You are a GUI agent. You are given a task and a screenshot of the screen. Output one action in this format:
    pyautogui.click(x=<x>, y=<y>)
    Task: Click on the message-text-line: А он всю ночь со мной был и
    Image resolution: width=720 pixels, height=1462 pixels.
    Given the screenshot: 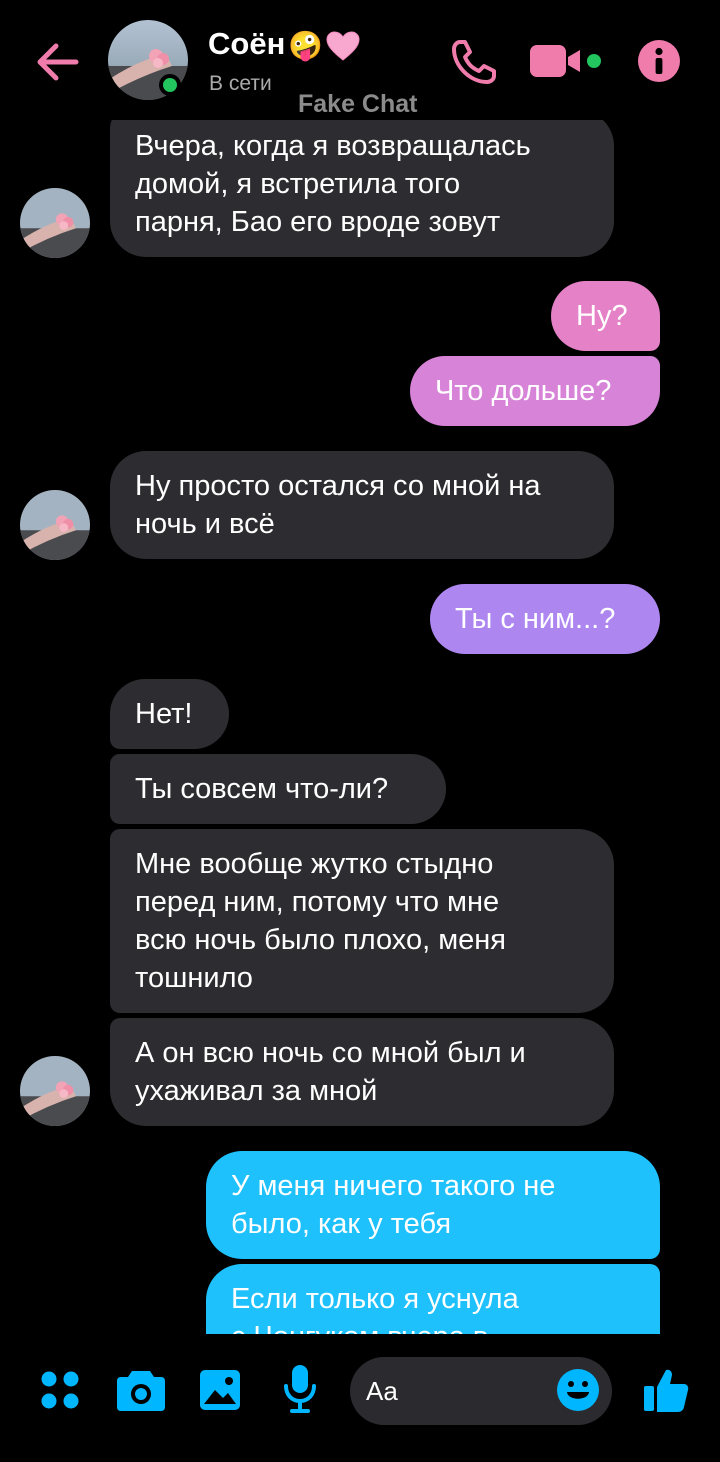 What is the action you would take?
    pyautogui.click(x=330, y=1053)
    